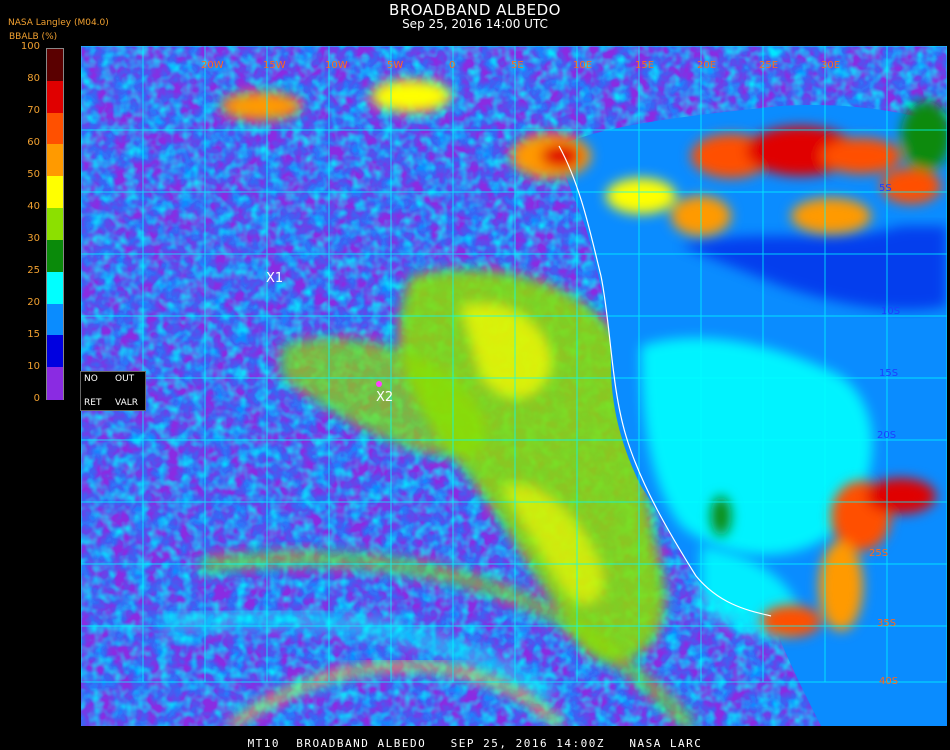 The image size is (950, 750). What do you see at coordinates (33, 238) in the screenshot?
I see `colorbar-tick: 30` at bounding box center [33, 238].